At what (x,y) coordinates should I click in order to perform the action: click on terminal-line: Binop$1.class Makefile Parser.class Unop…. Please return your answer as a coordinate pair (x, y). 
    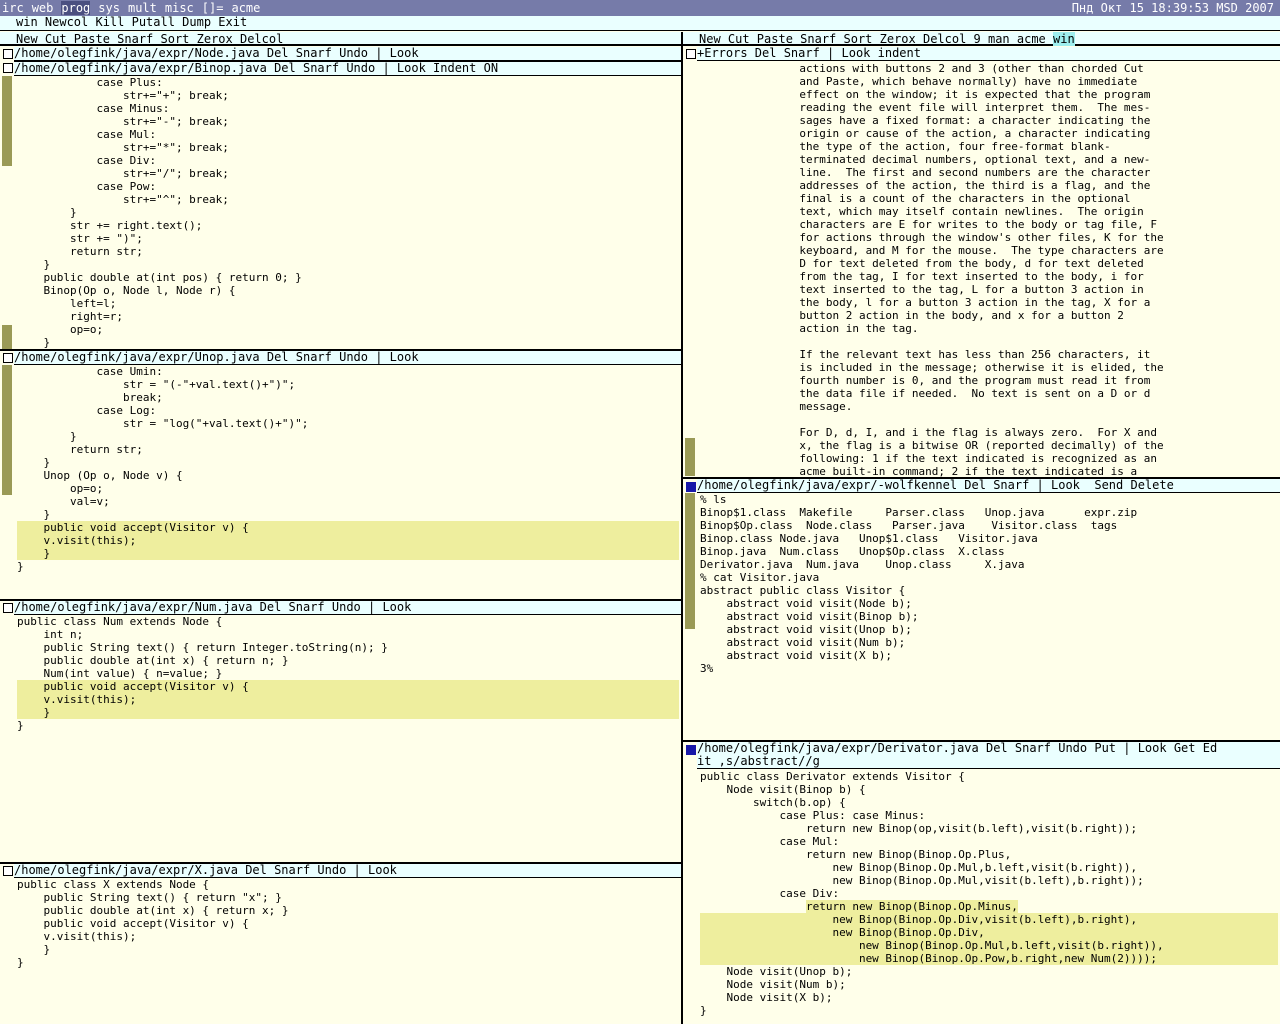
    Looking at the image, I should click on (989, 512).